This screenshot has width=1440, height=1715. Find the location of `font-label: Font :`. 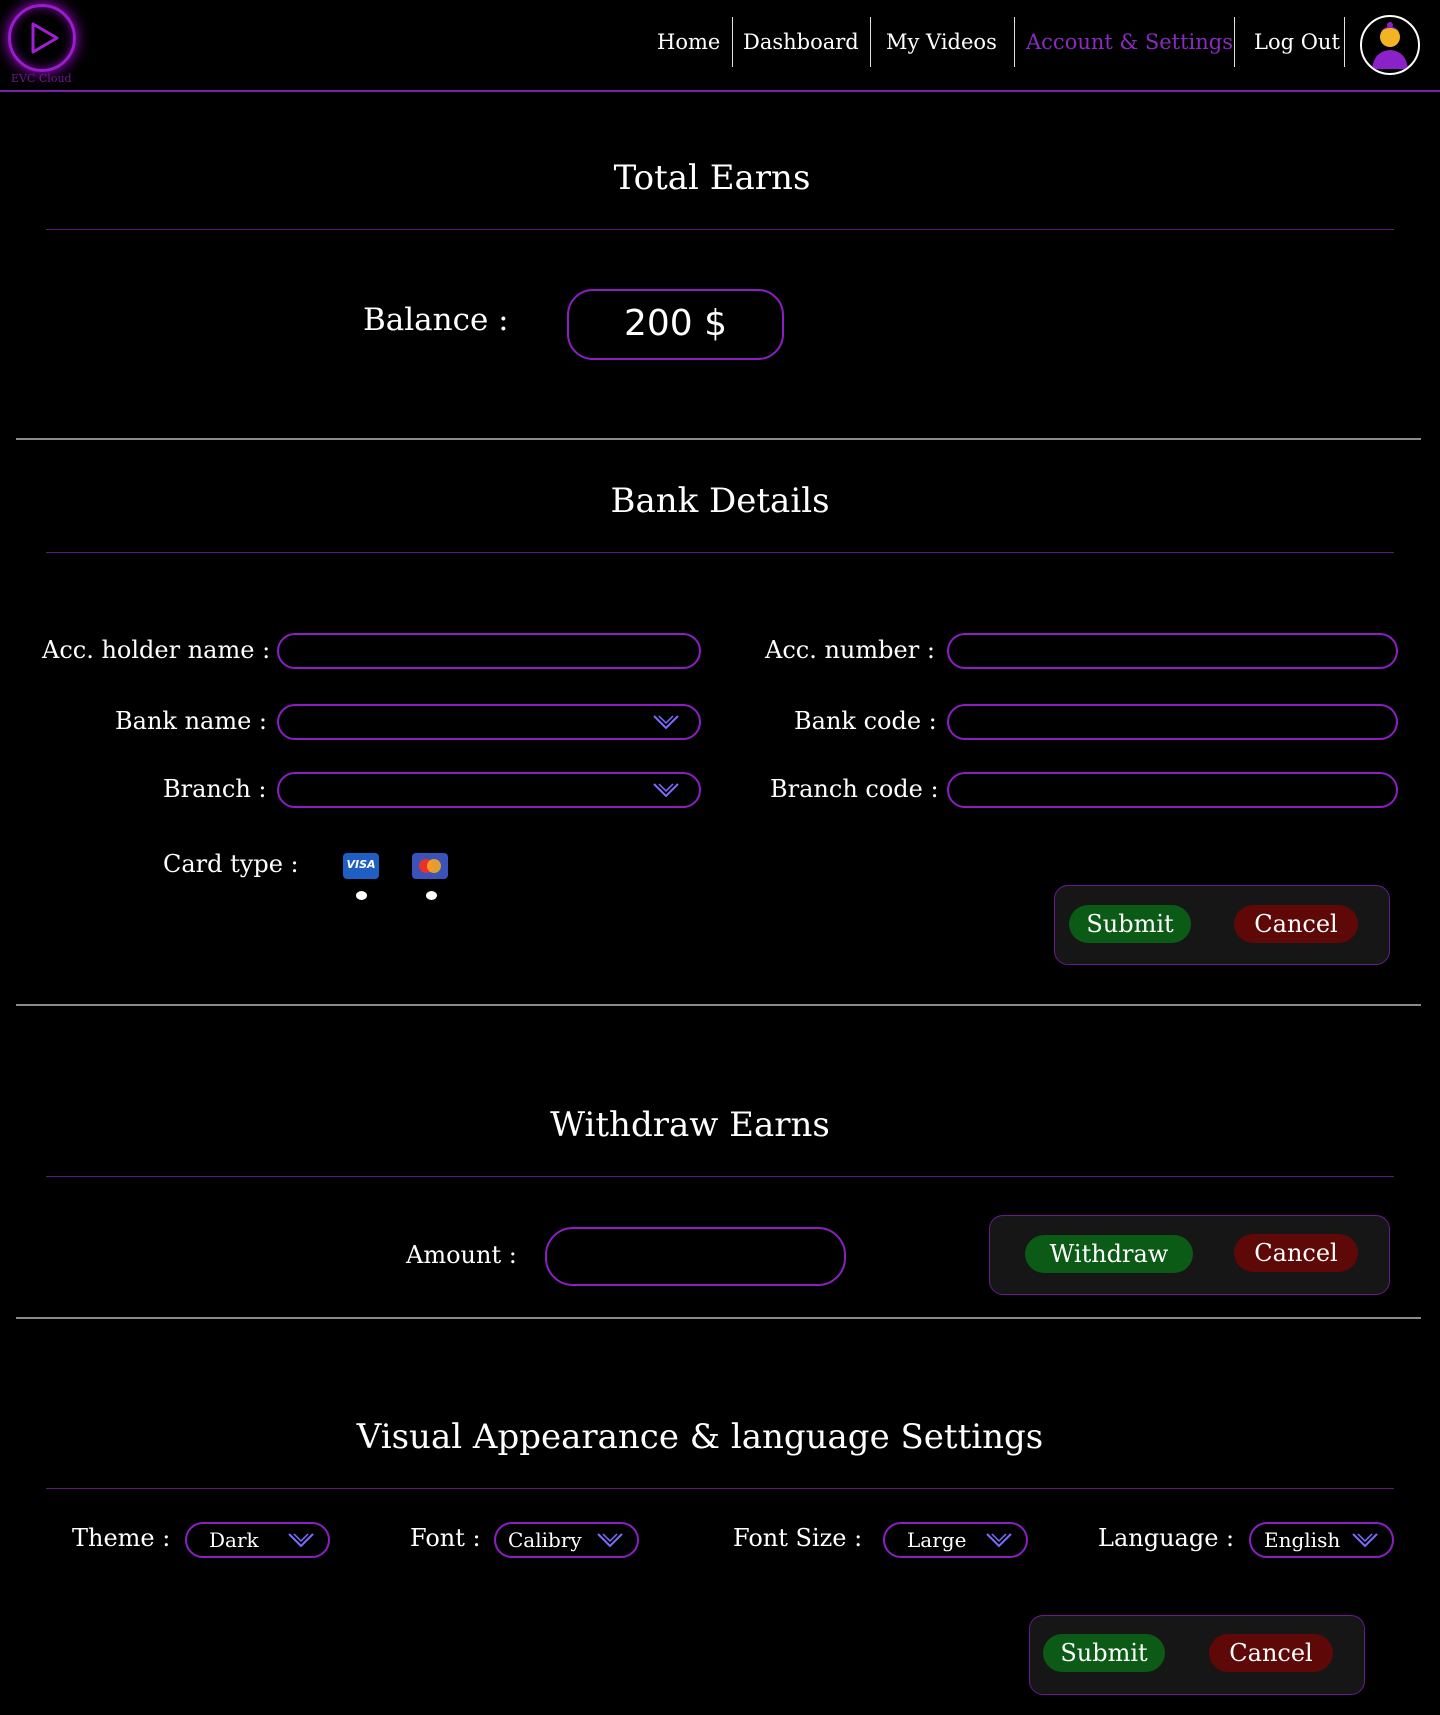

font-label: Font : is located at coordinates (445, 1538).